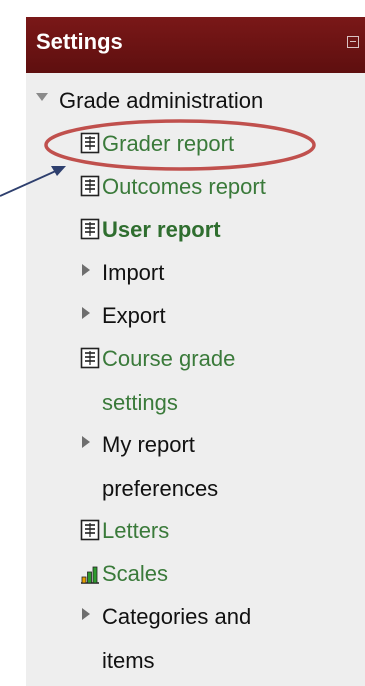 This screenshot has width=365, height=686. I want to click on annotation-overlay, so click(158, 158).